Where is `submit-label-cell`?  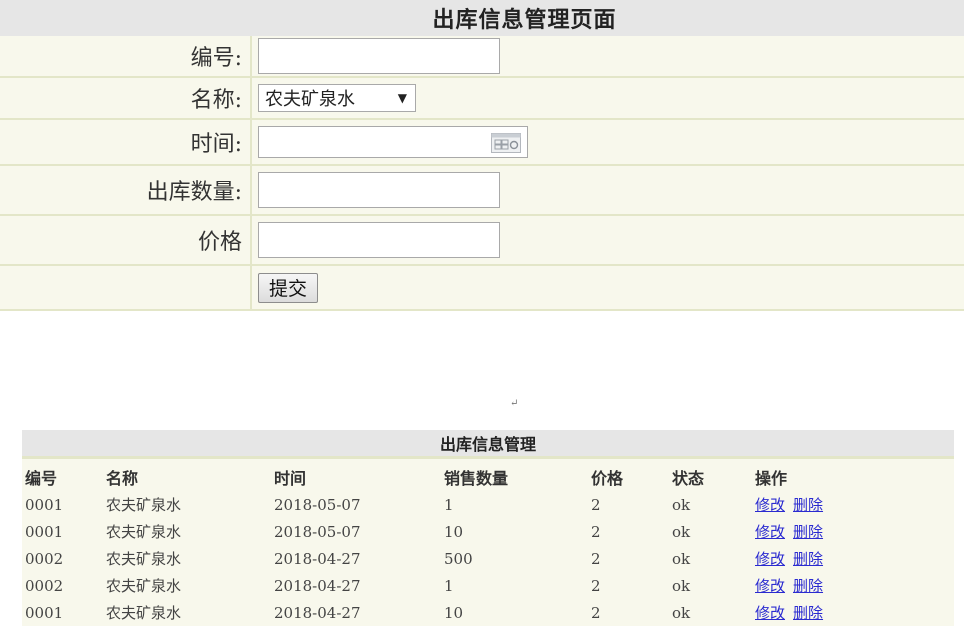 submit-label-cell is located at coordinates (126, 287).